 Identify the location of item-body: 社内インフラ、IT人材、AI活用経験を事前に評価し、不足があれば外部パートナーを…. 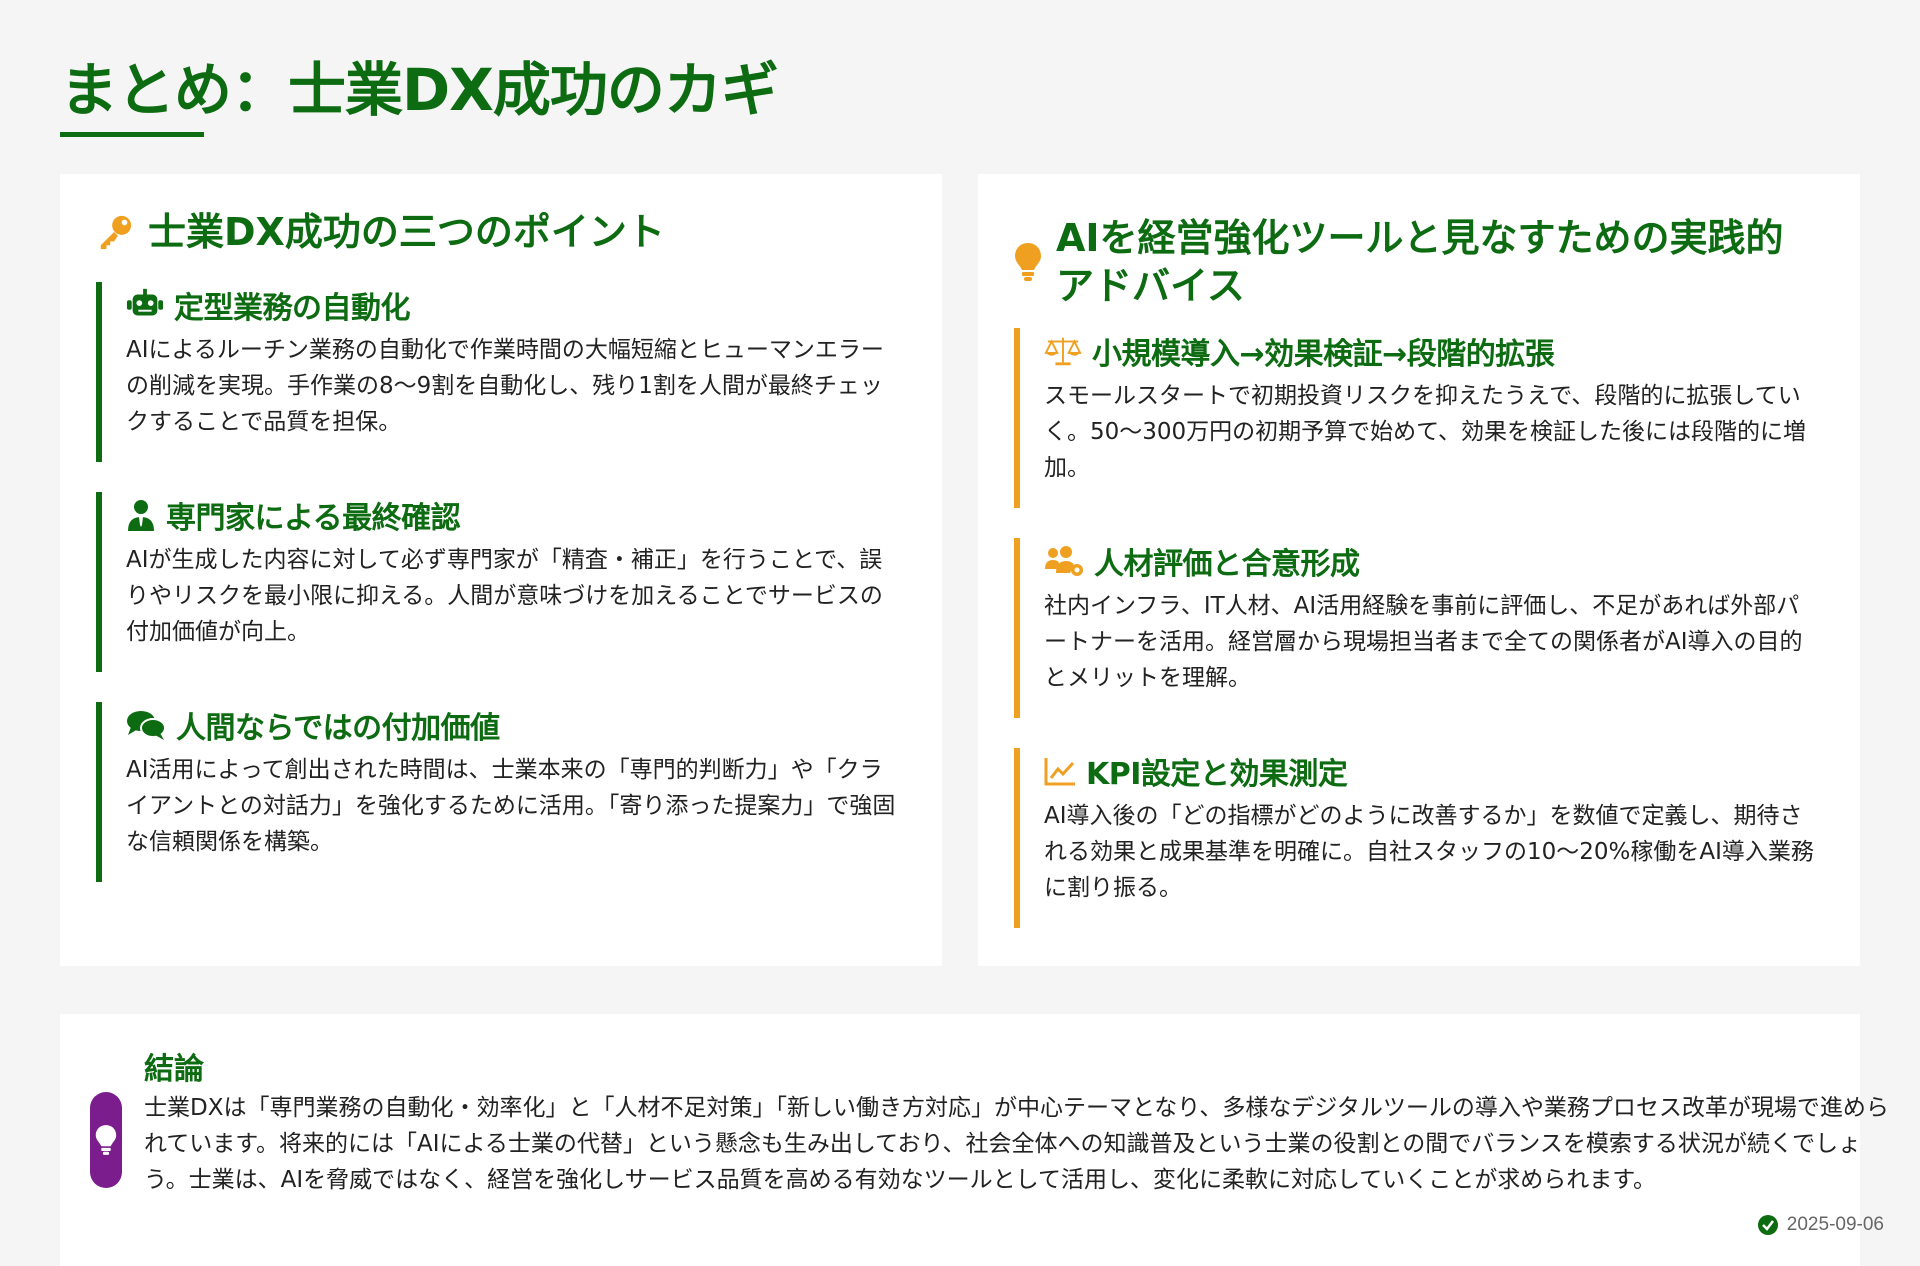
(1423, 642).